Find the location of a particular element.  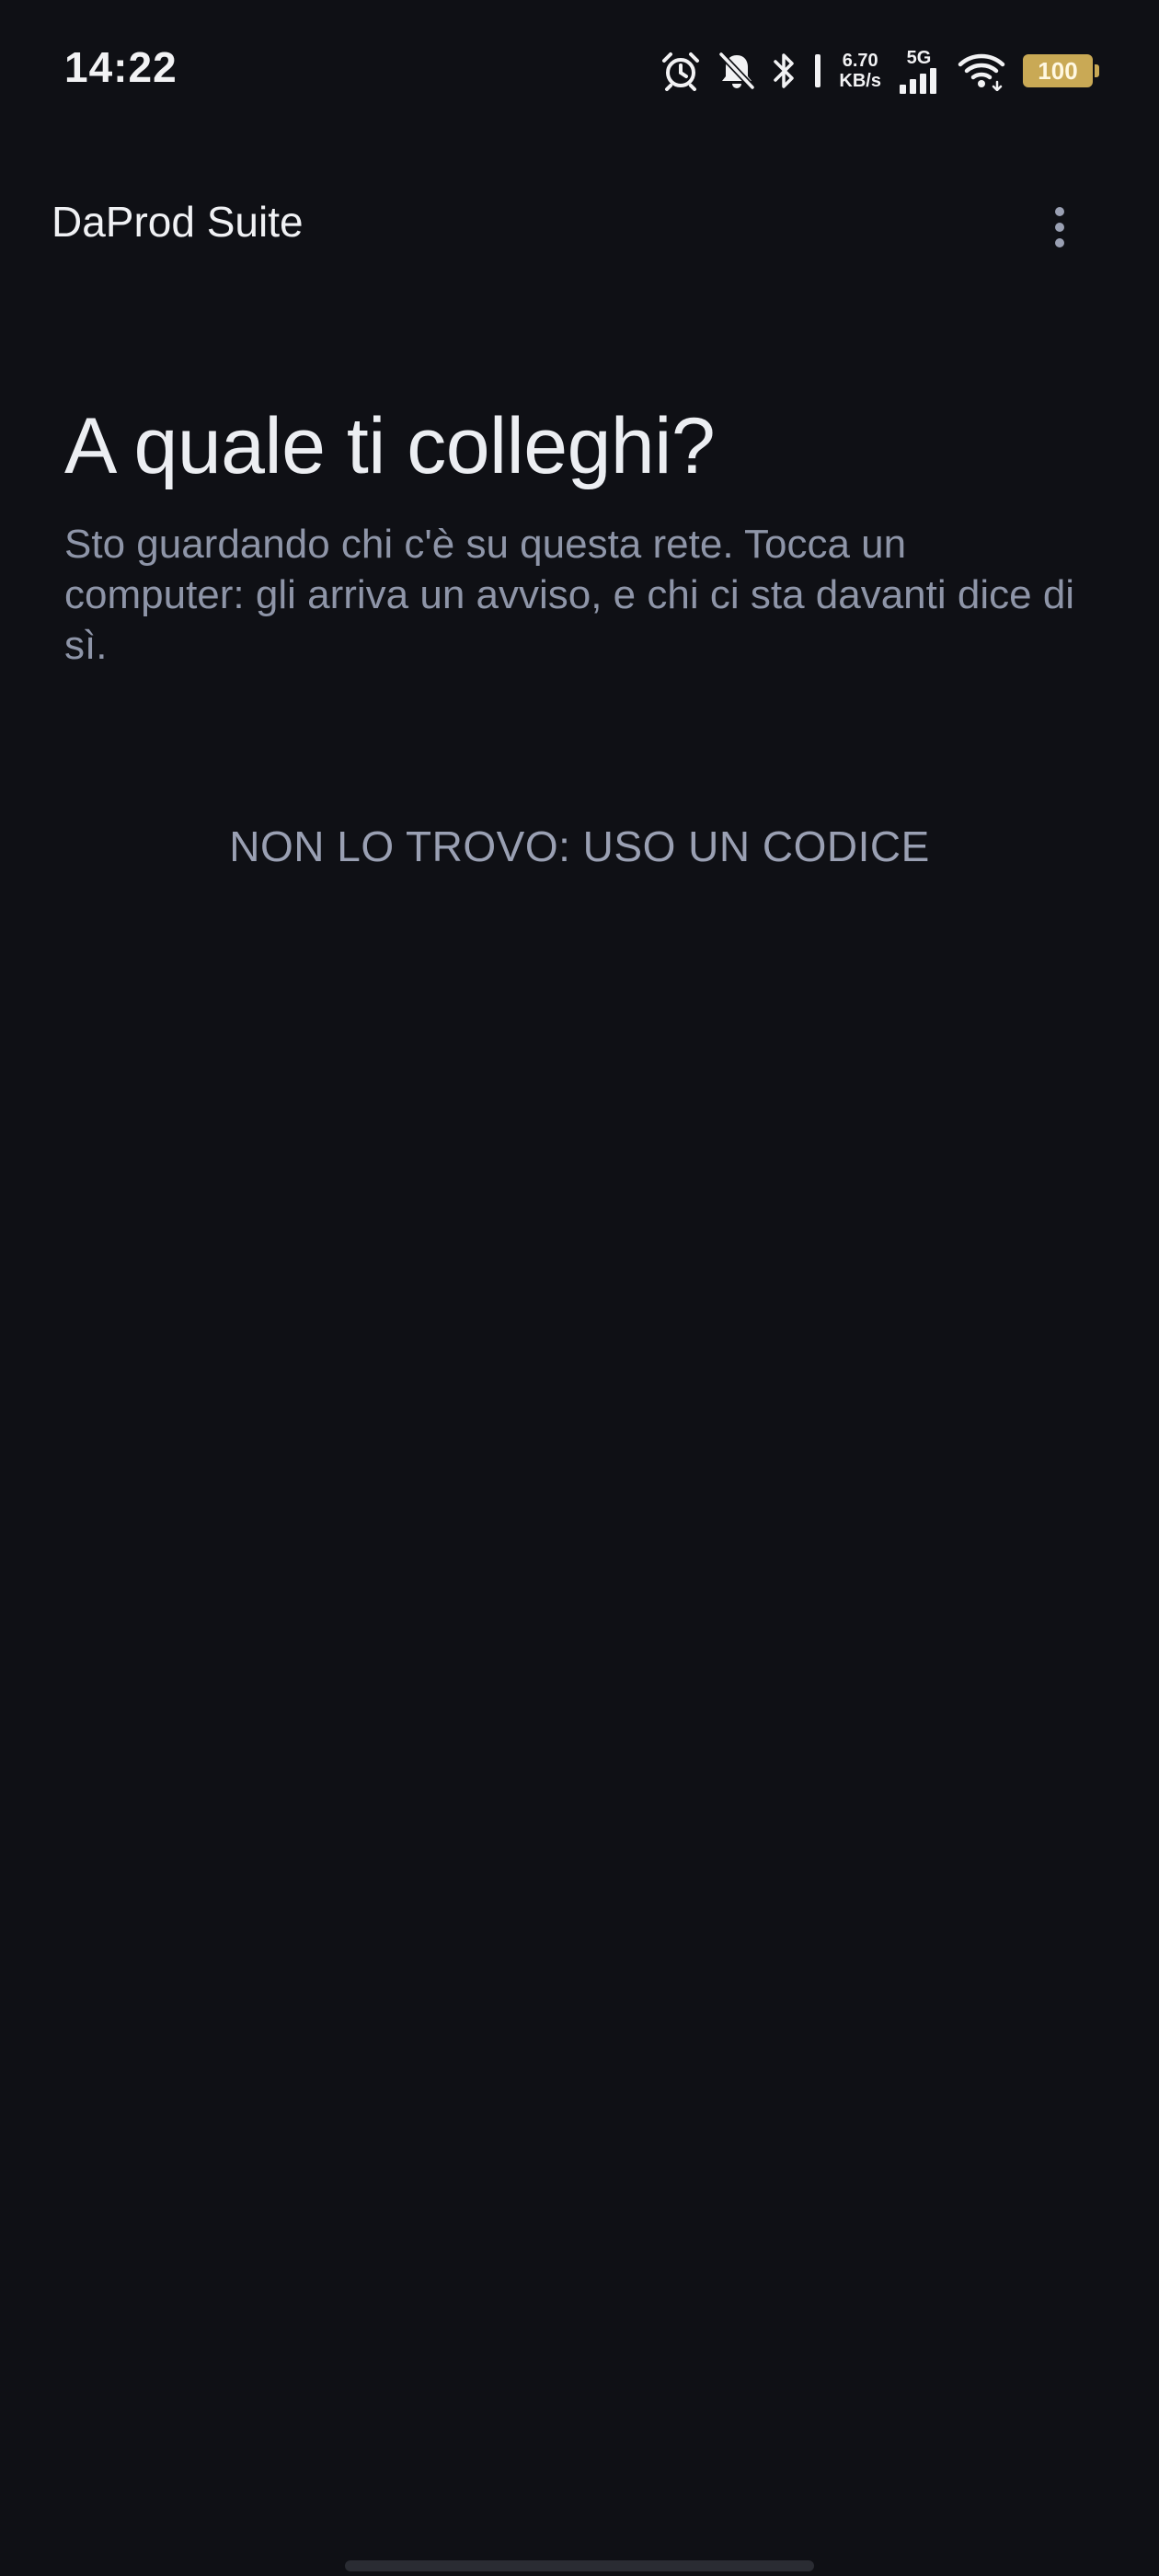

network-type: 5G is located at coordinates (919, 58).